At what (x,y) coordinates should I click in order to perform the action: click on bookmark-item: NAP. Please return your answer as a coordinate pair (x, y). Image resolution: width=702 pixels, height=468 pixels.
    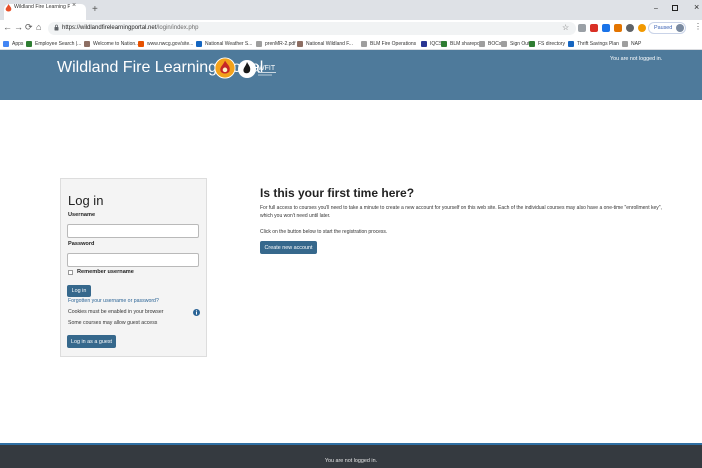
    Looking at the image, I should click on (631, 43).